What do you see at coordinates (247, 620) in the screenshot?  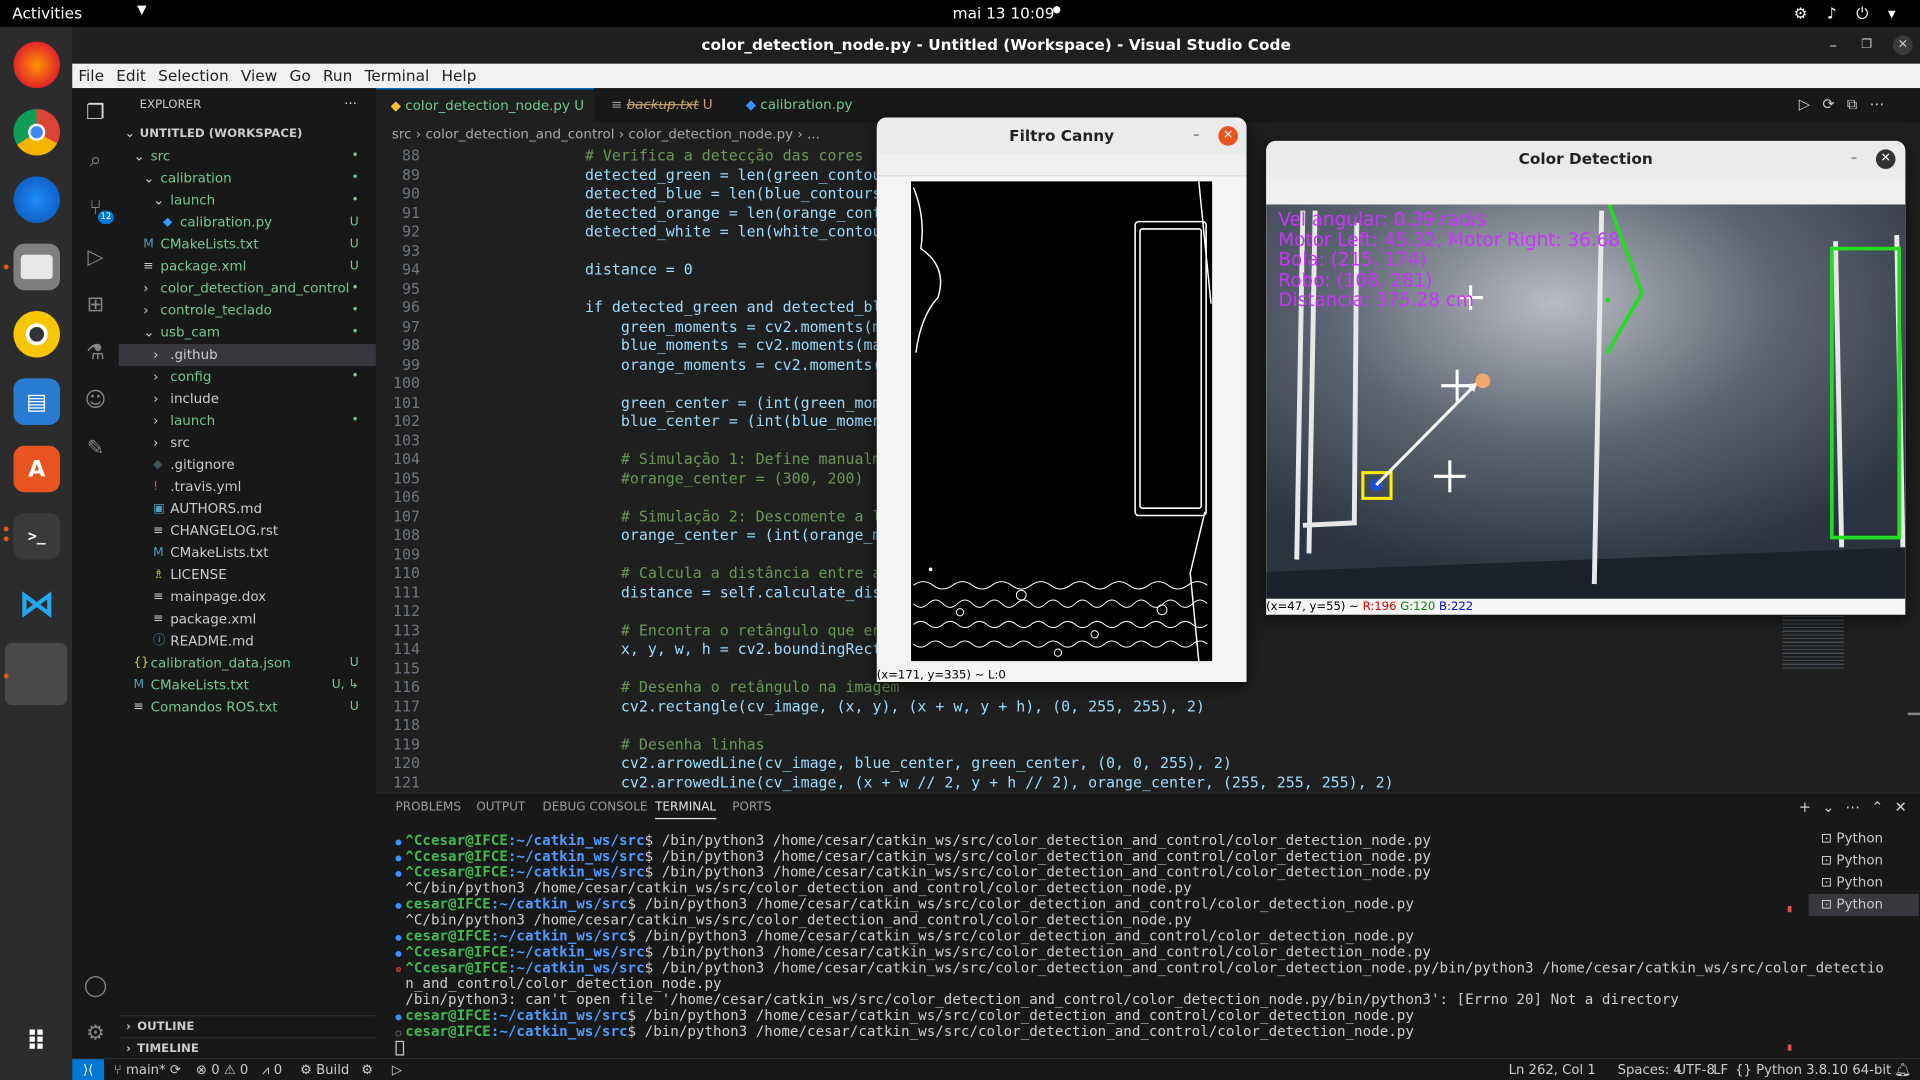 I see `tree-item: ≡ package.xml` at bounding box center [247, 620].